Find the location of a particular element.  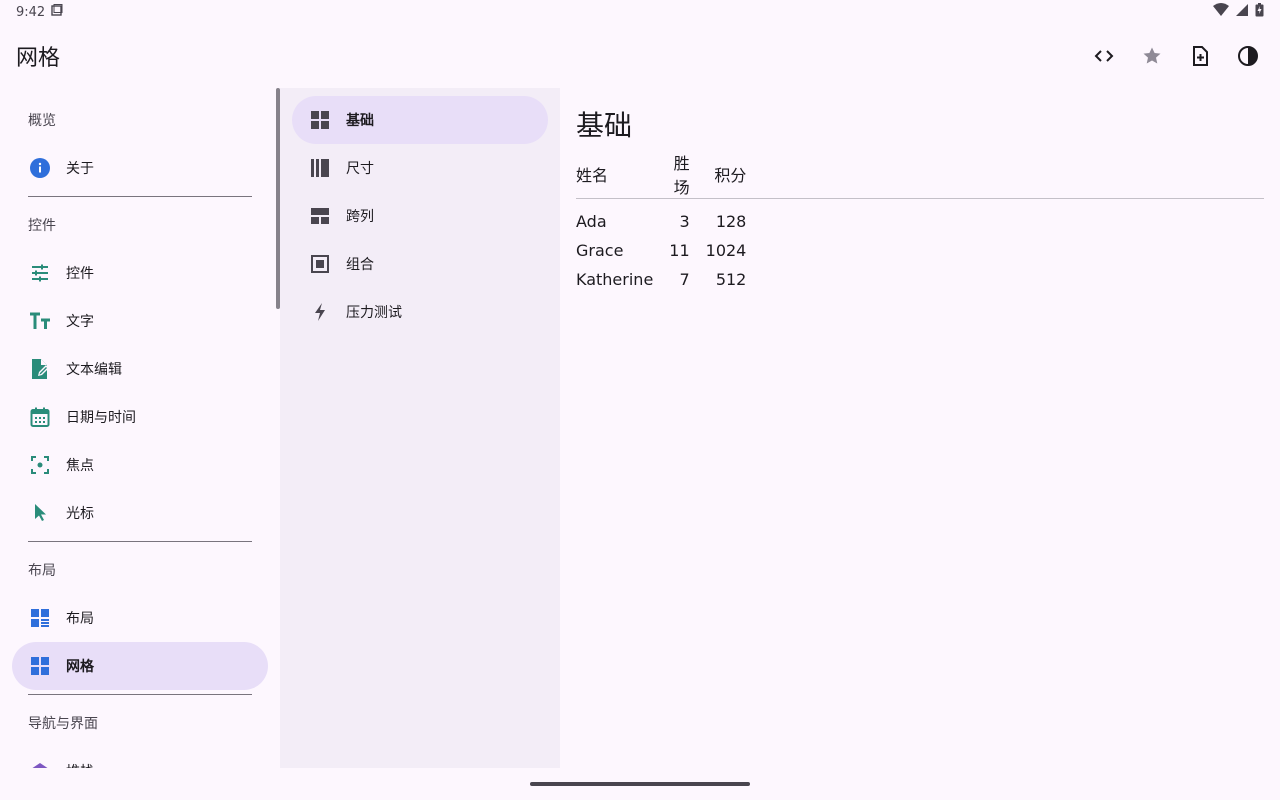

nav-item-layout: 布局 is located at coordinates (140, 618).